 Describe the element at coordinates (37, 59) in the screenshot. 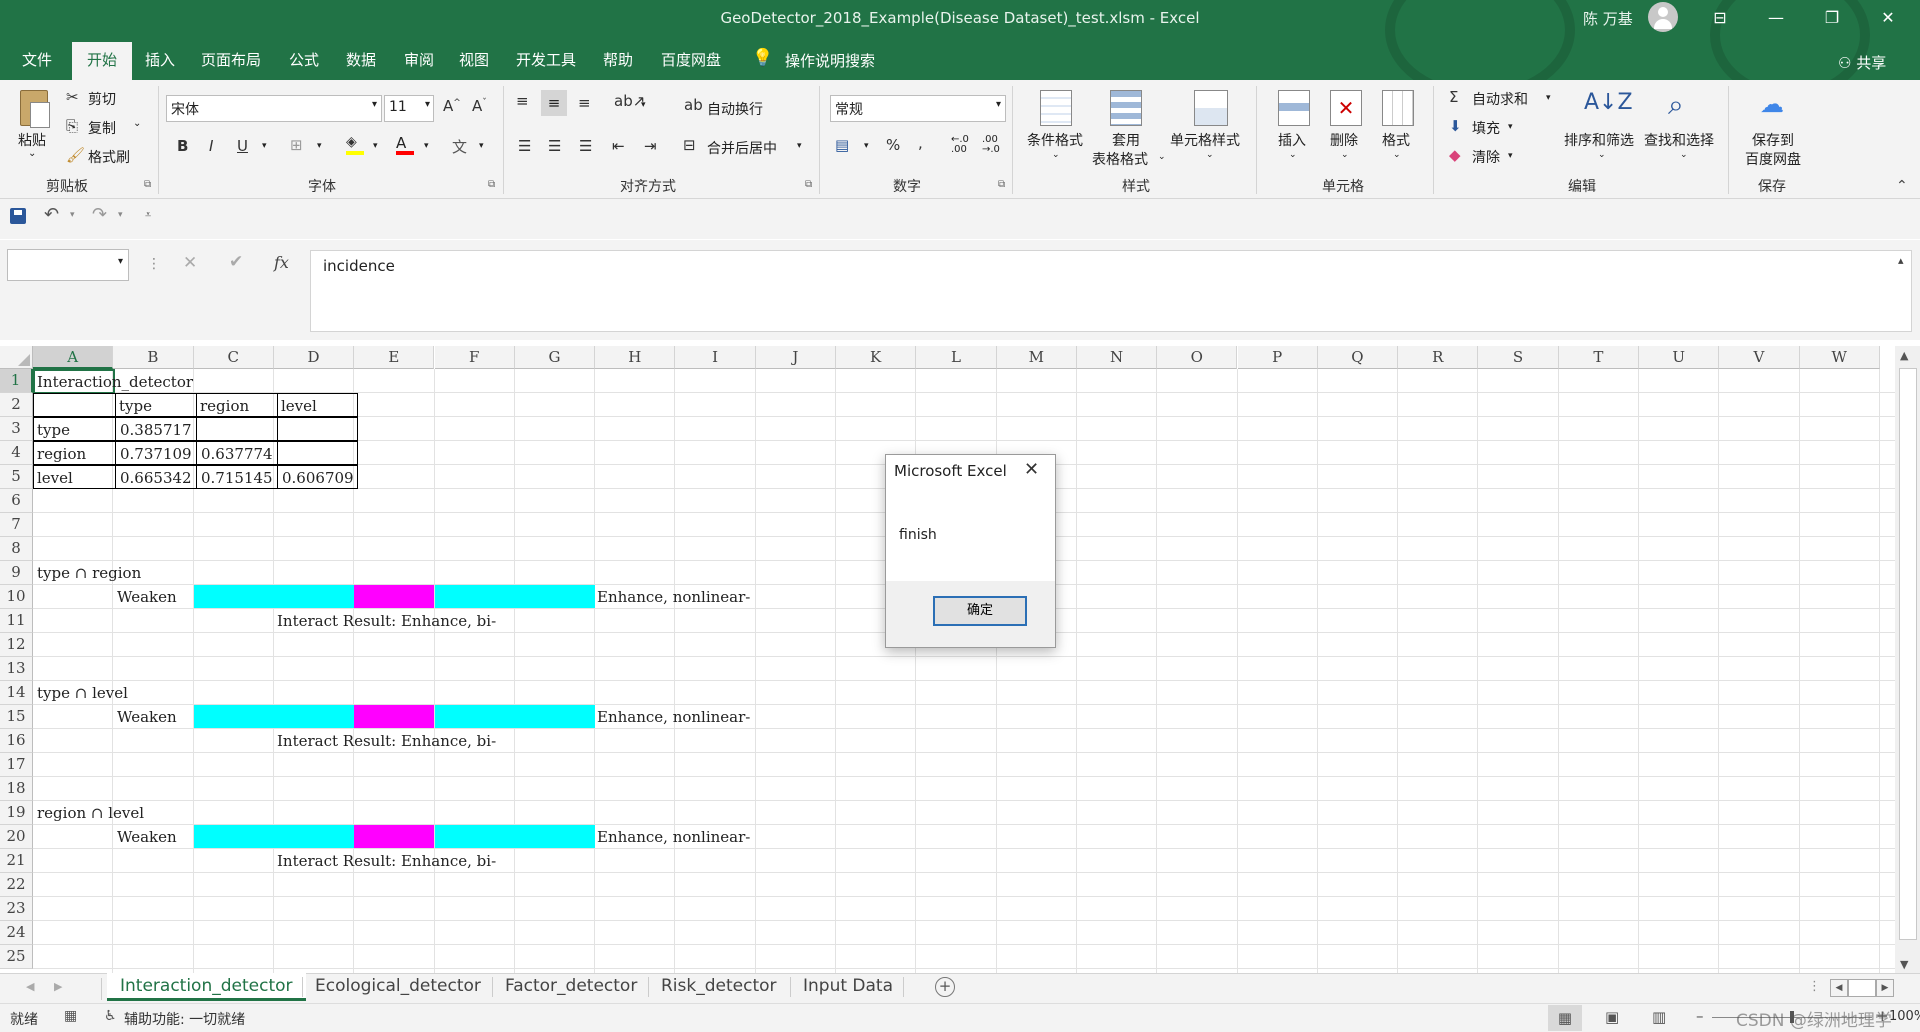

I see `tab-file: 文件` at that location.